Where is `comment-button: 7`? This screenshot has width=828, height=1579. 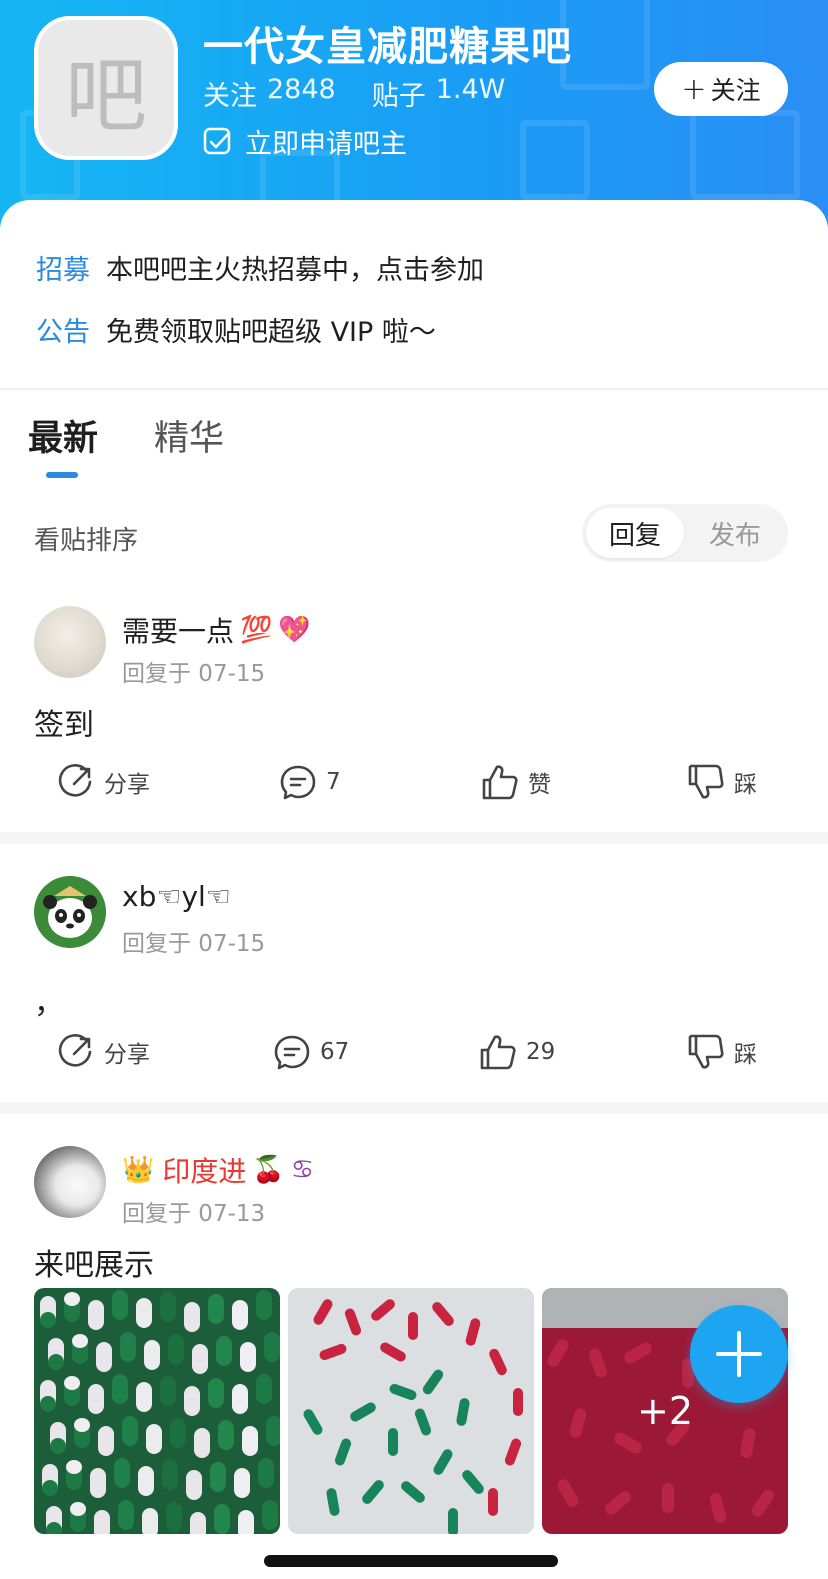 comment-button: 7 is located at coordinates (309, 782).